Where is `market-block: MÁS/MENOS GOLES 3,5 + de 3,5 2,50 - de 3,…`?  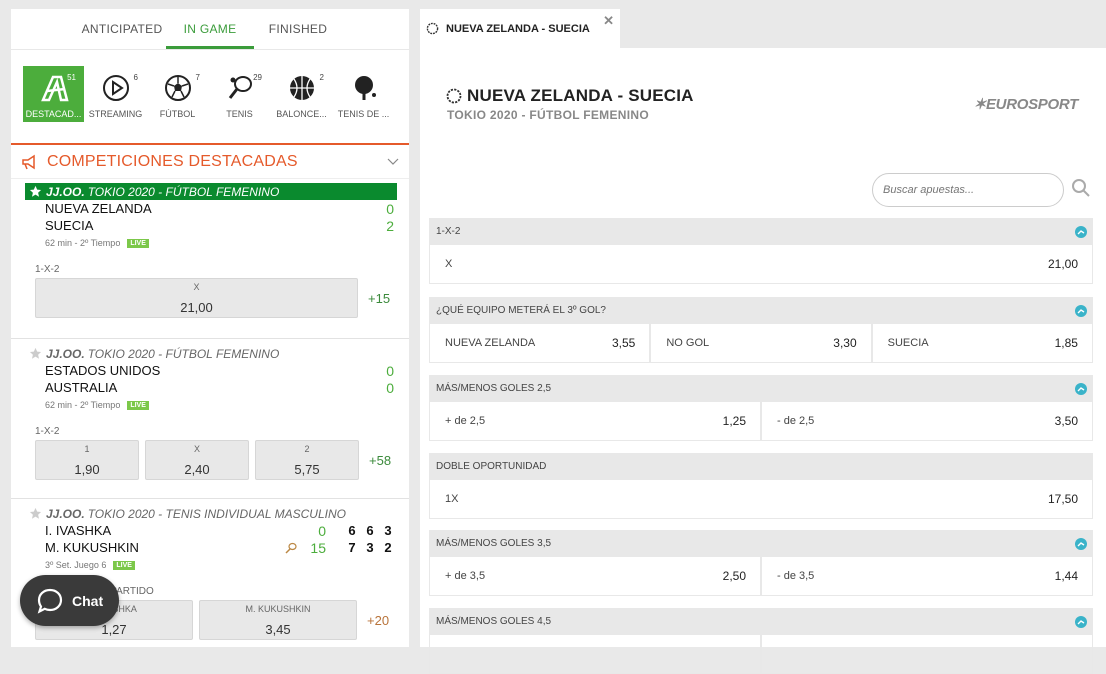
market-block: MÁS/MENOS GOLES 3,5 + de 3,5 2,50 - de 3,… is located at coordinates (761, 563).